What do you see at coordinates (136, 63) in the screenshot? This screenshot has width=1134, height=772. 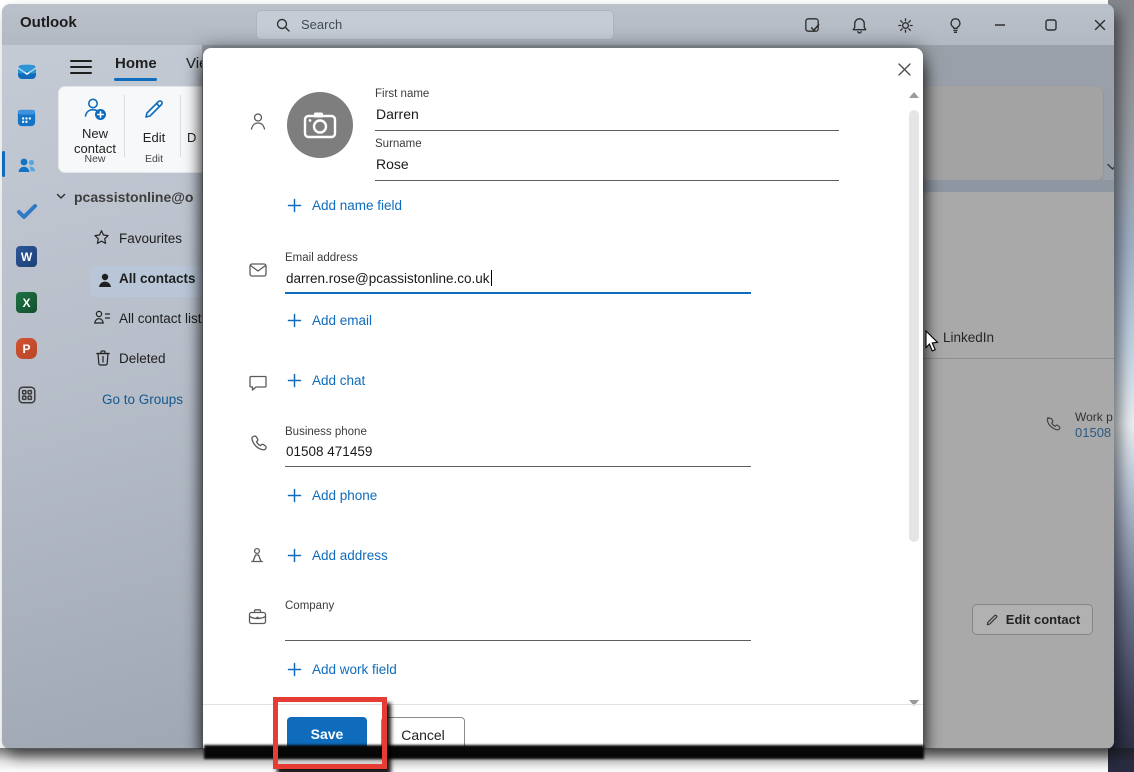 I see `tab-home: Home` at bounding box center [136, 63].